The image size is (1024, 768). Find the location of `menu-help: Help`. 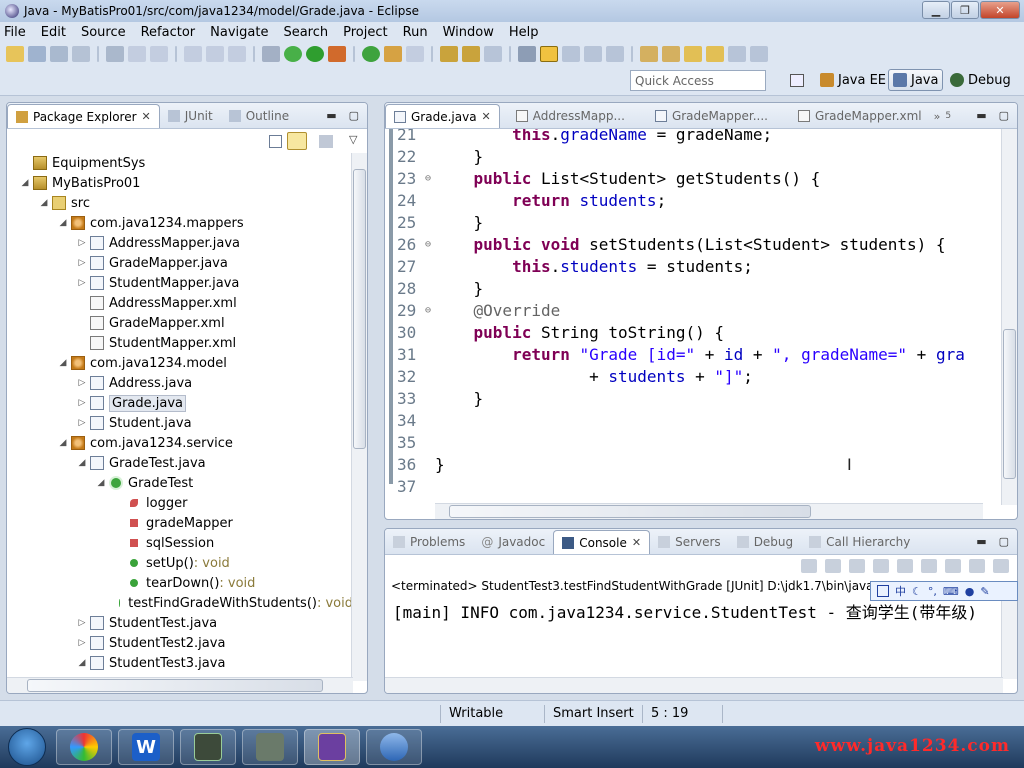

menu-help: Help is located at coordinates (524, 32).